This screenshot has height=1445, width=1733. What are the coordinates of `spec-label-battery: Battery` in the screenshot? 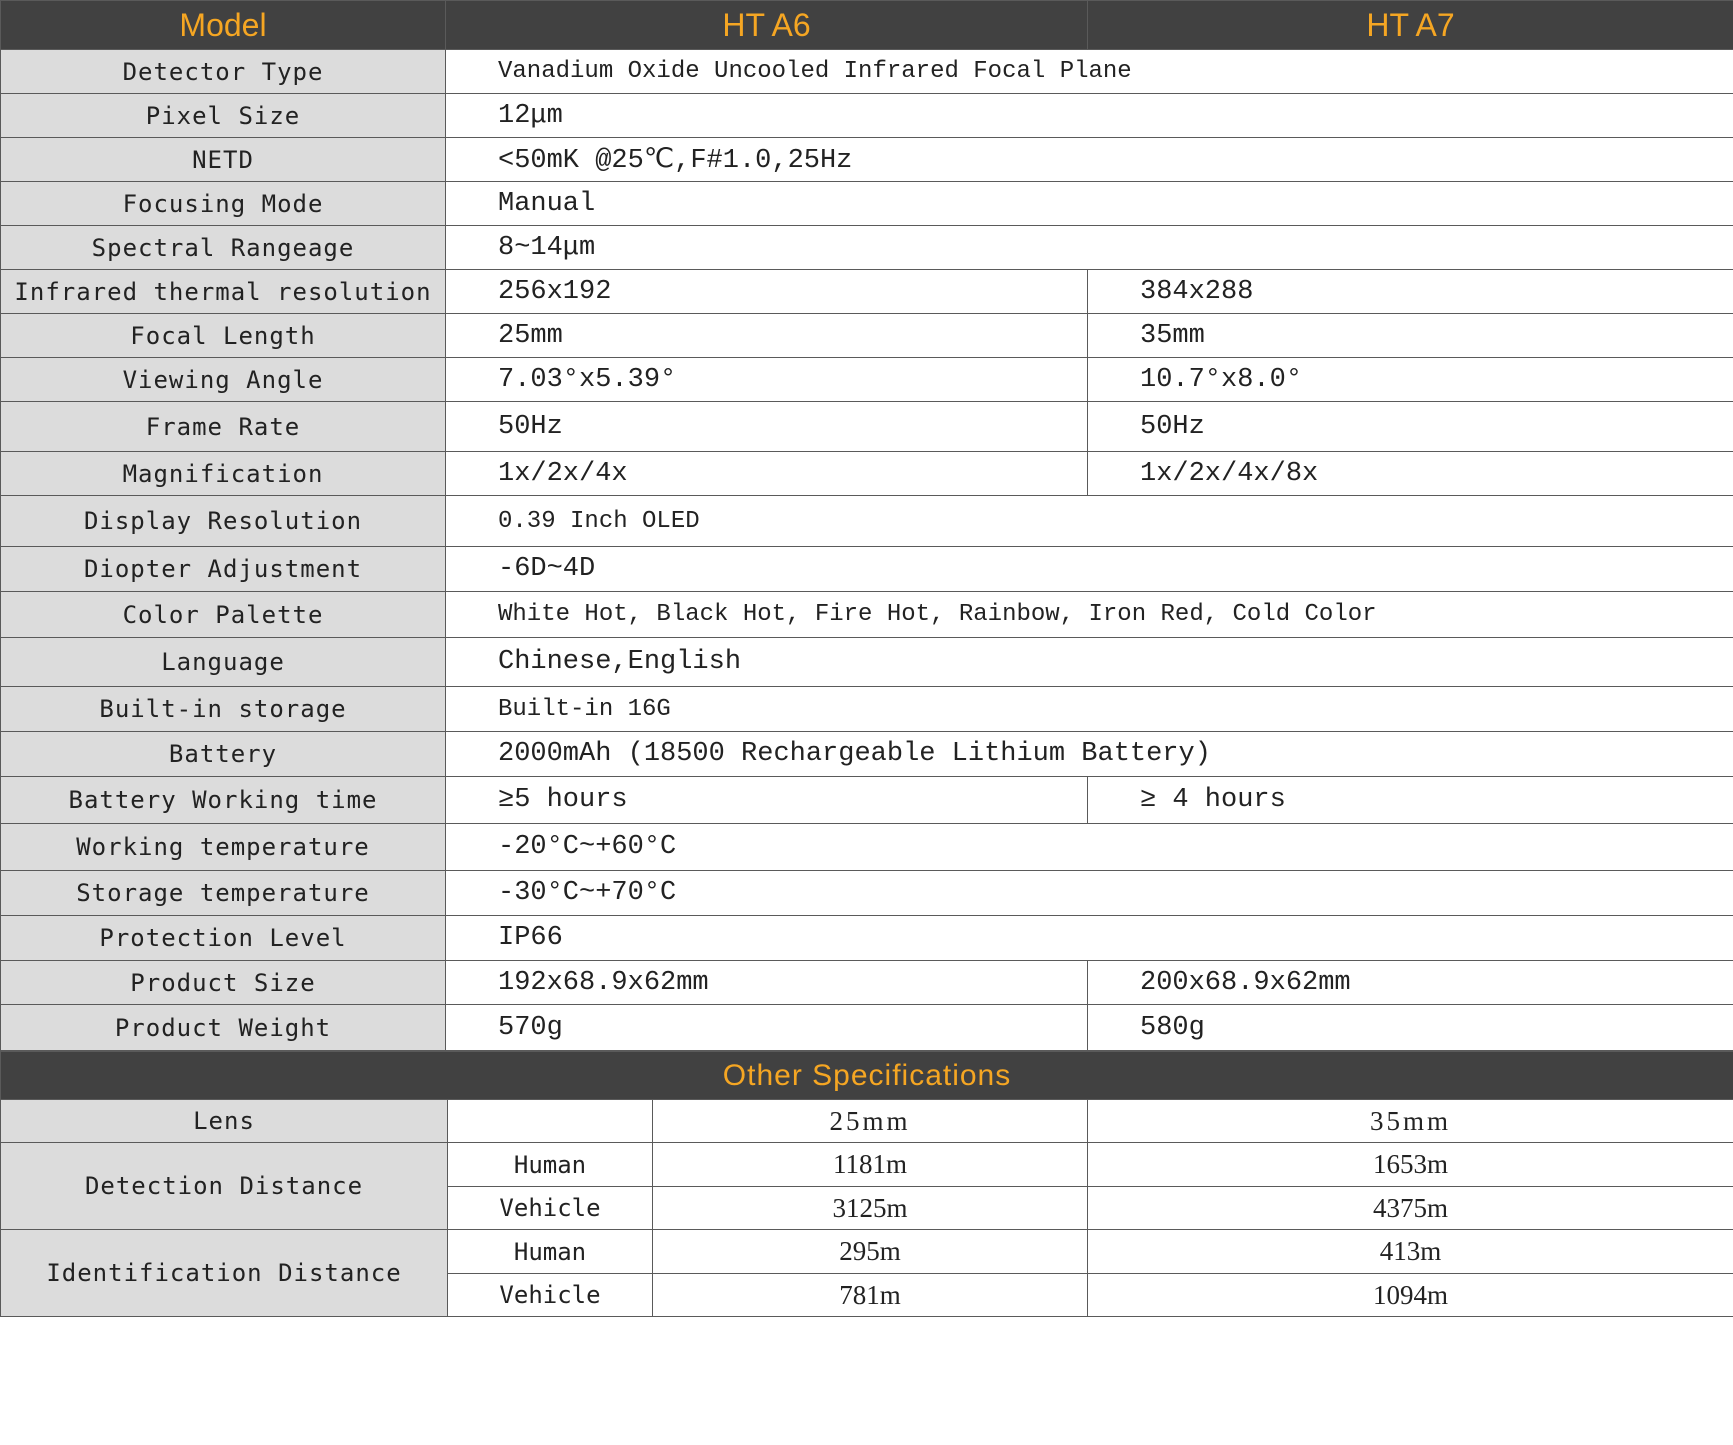 It's located at (223, 754).